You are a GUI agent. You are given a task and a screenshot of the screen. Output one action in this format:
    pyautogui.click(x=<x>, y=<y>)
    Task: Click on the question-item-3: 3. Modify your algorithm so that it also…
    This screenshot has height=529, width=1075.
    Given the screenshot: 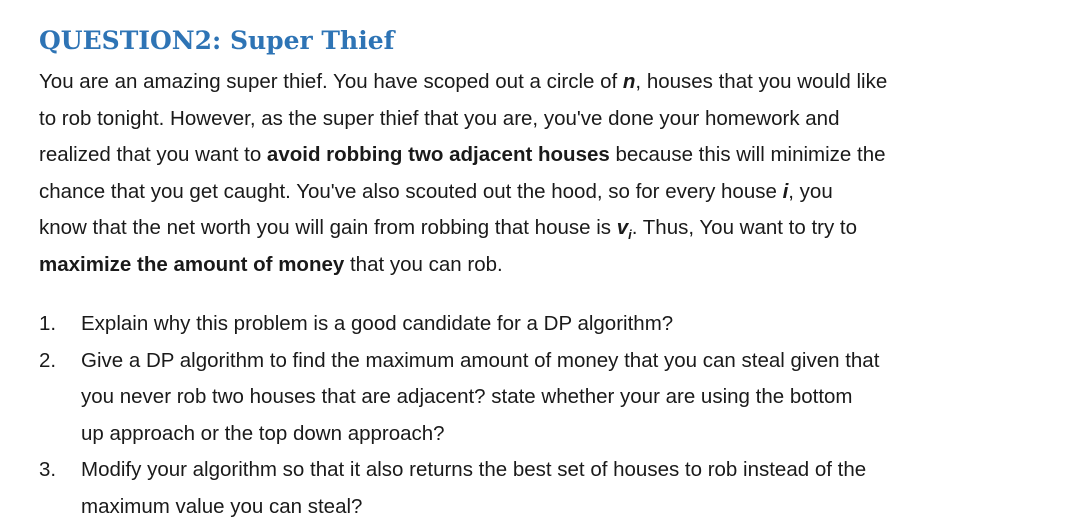 What is the action you would take?
    pyautogui.click(x=544, y=488)
    